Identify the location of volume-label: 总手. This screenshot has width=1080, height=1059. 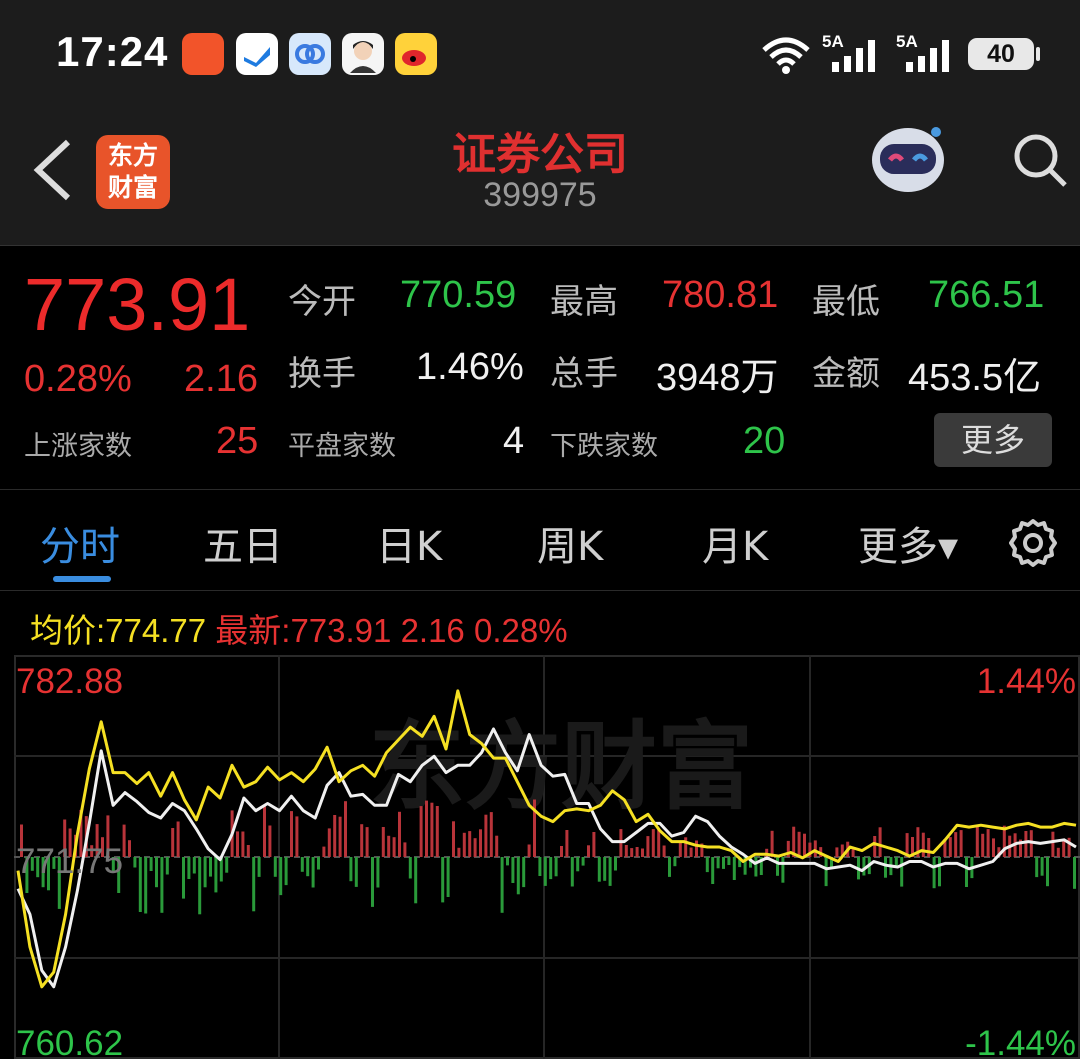
(584, 374).